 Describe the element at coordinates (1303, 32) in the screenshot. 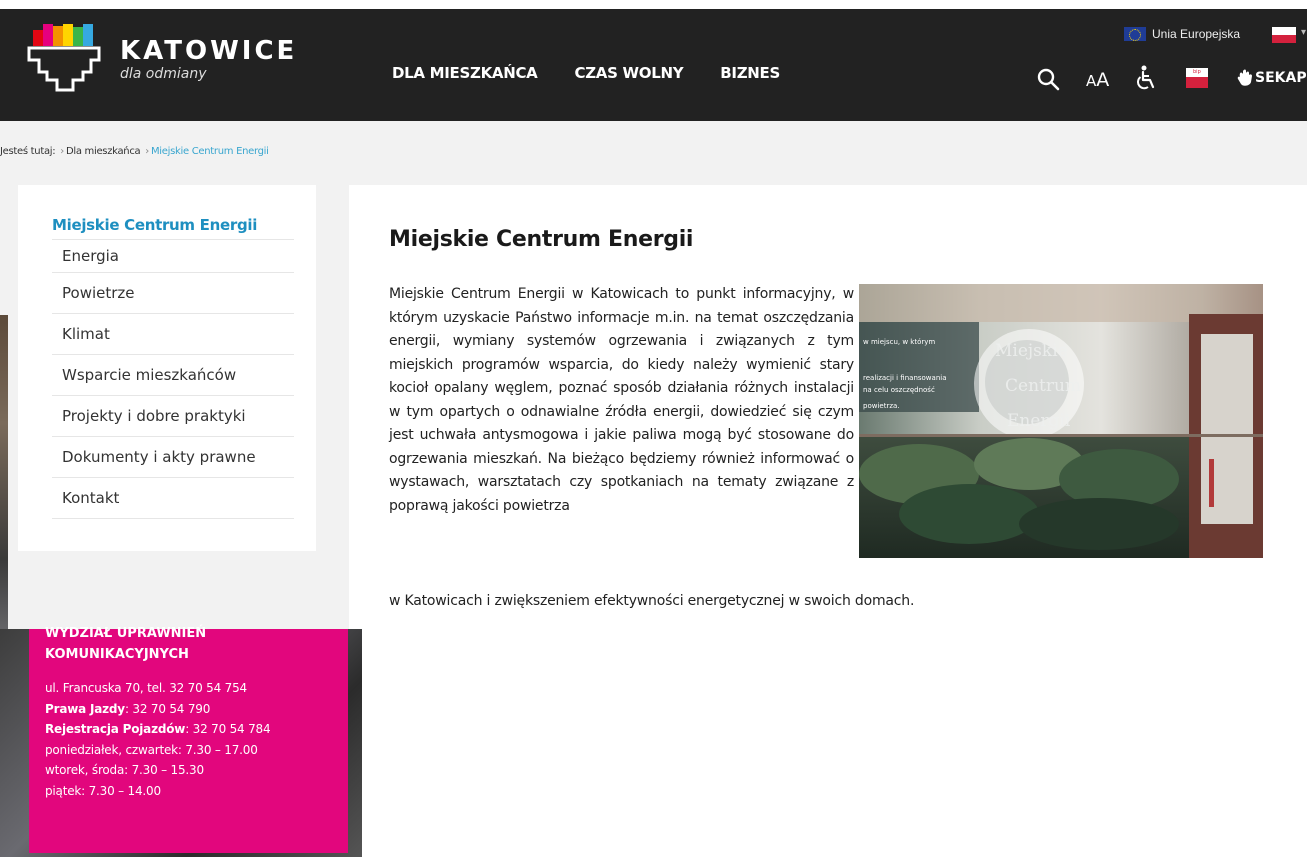

I see `chevron-down-icon: ▾` at that location.